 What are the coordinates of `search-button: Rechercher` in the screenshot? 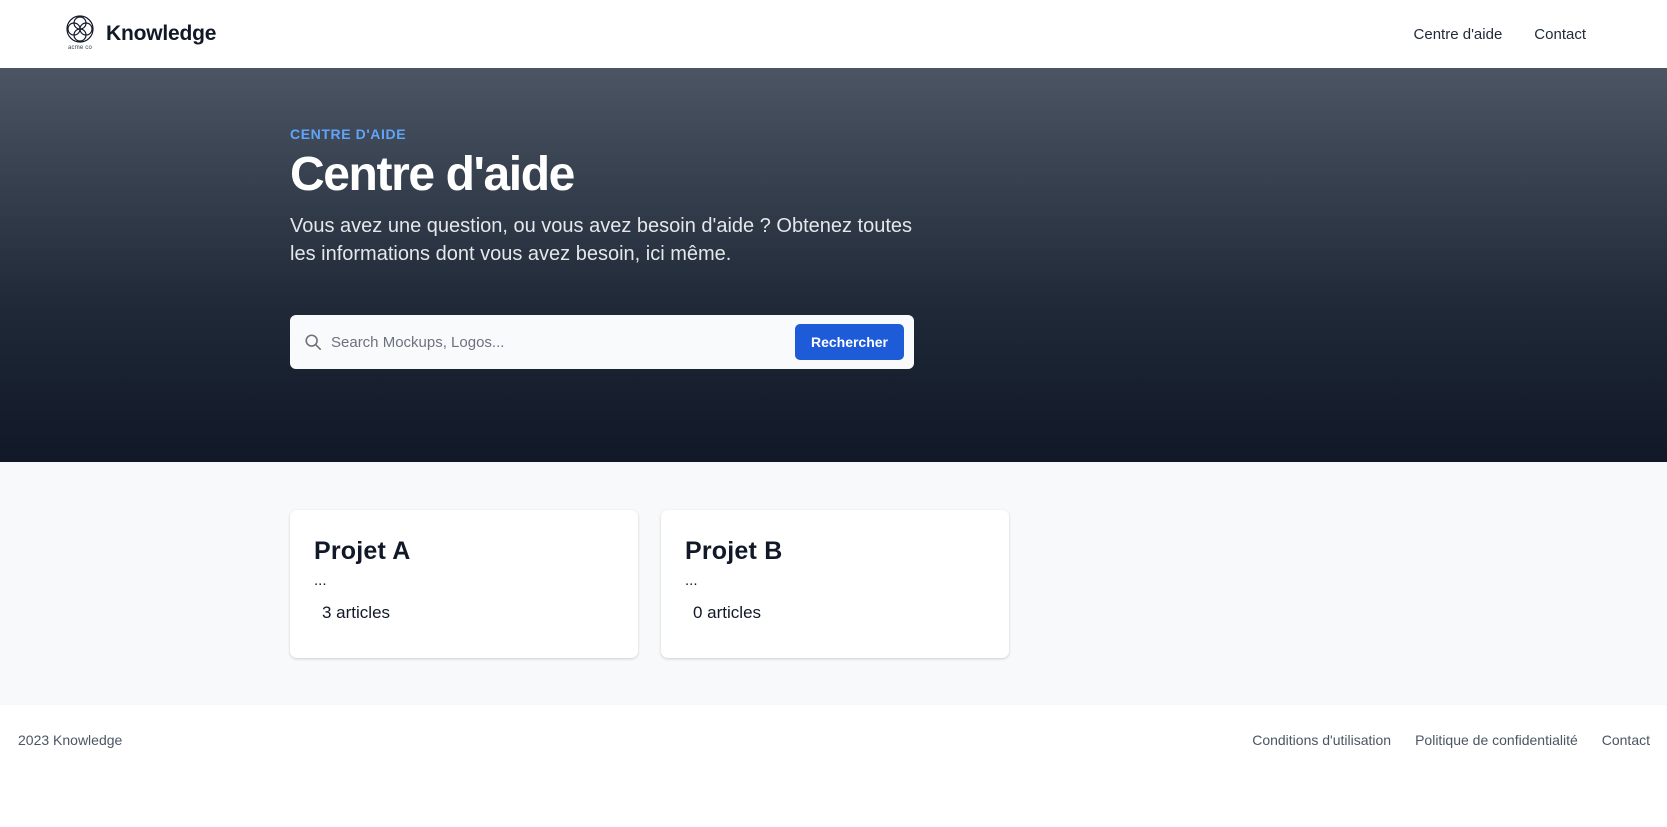 It's located at (849, 342).